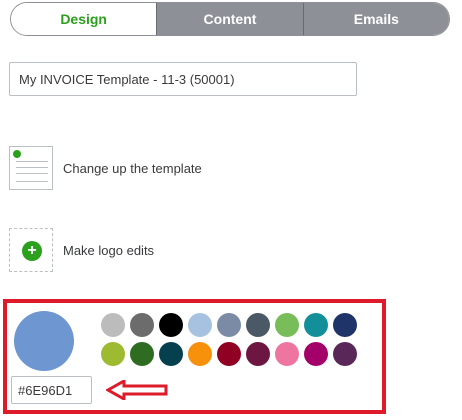  I want to click on hex-color-input, so click(51, 390).